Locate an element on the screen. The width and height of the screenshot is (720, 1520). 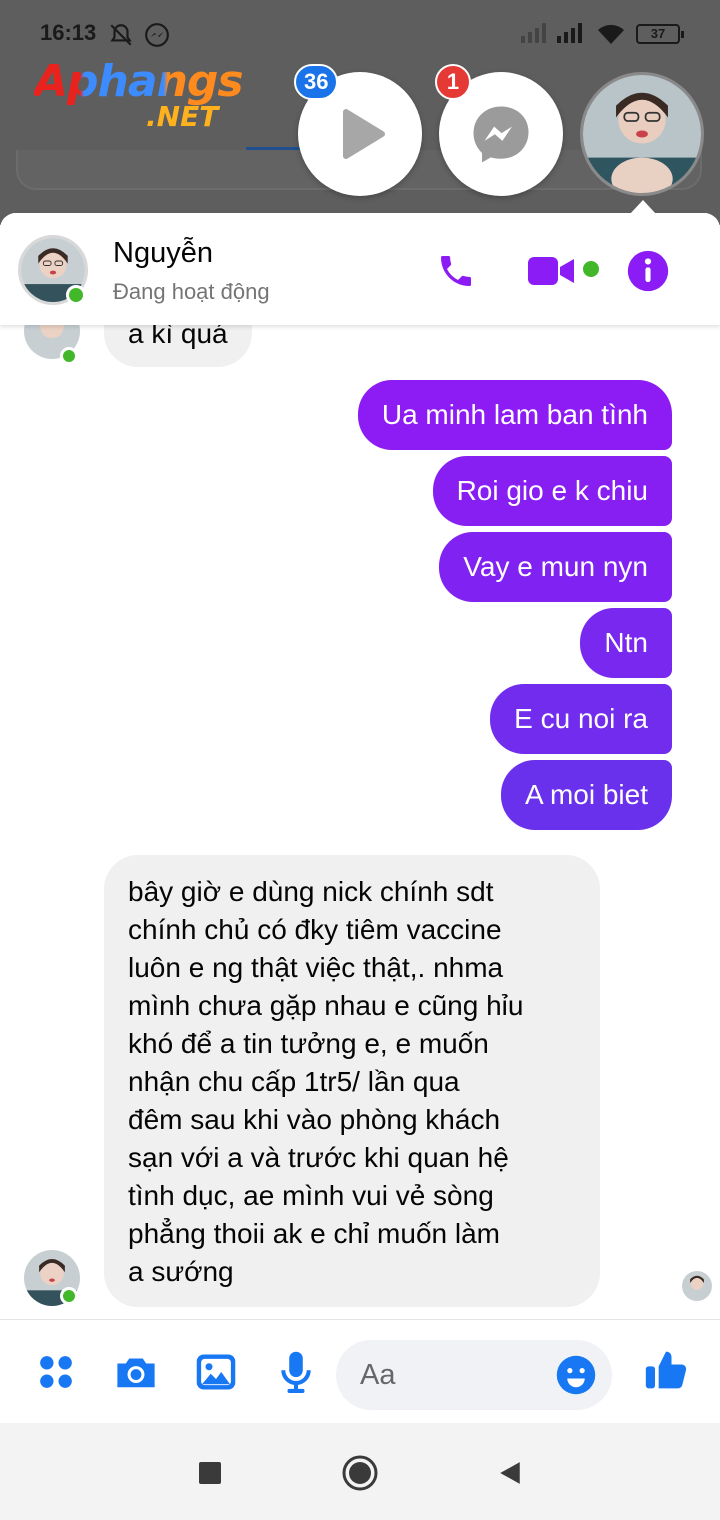
message-bubble-outgoing: A moi biet is located at coordinates (586, 795).